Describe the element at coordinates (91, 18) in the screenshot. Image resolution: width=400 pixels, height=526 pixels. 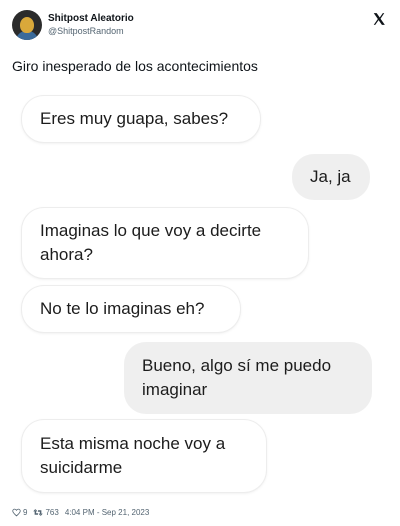
I see `display-name: Shitpost Aleatorio` at that location.